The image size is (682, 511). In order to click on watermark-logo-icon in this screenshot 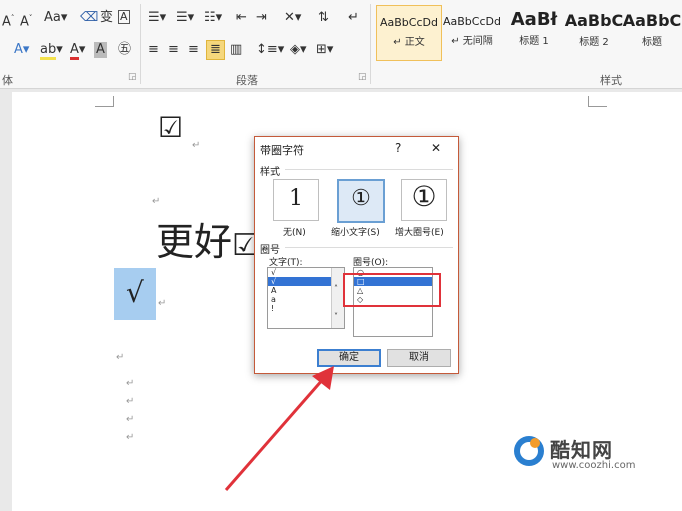, I will do `click(529, 451)`.